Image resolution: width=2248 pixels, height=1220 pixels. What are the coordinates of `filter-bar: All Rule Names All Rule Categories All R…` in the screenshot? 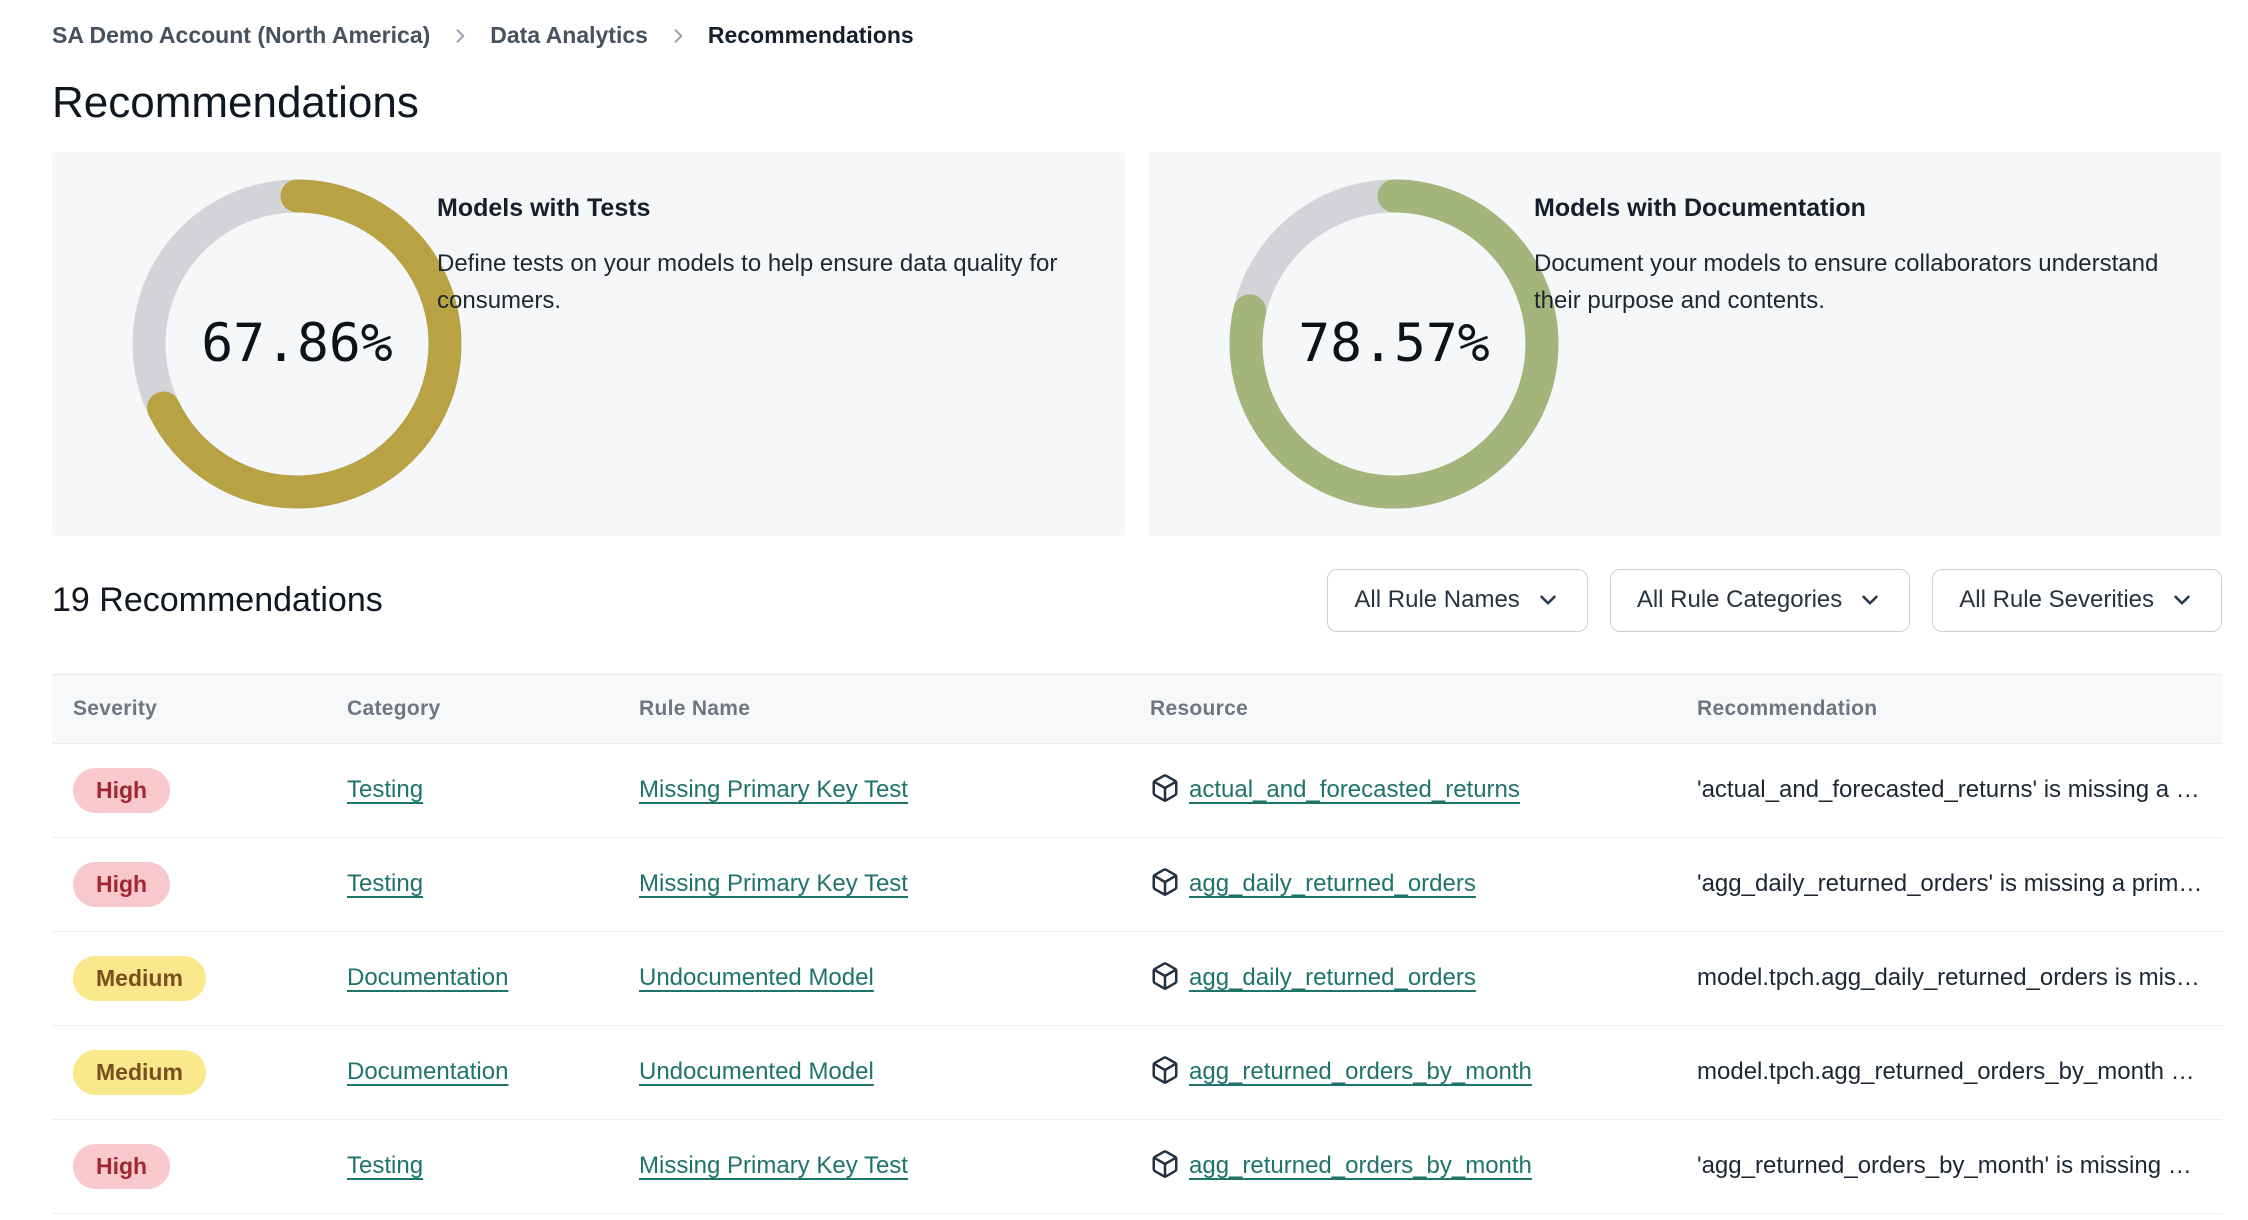 It's located at (1774, 600).